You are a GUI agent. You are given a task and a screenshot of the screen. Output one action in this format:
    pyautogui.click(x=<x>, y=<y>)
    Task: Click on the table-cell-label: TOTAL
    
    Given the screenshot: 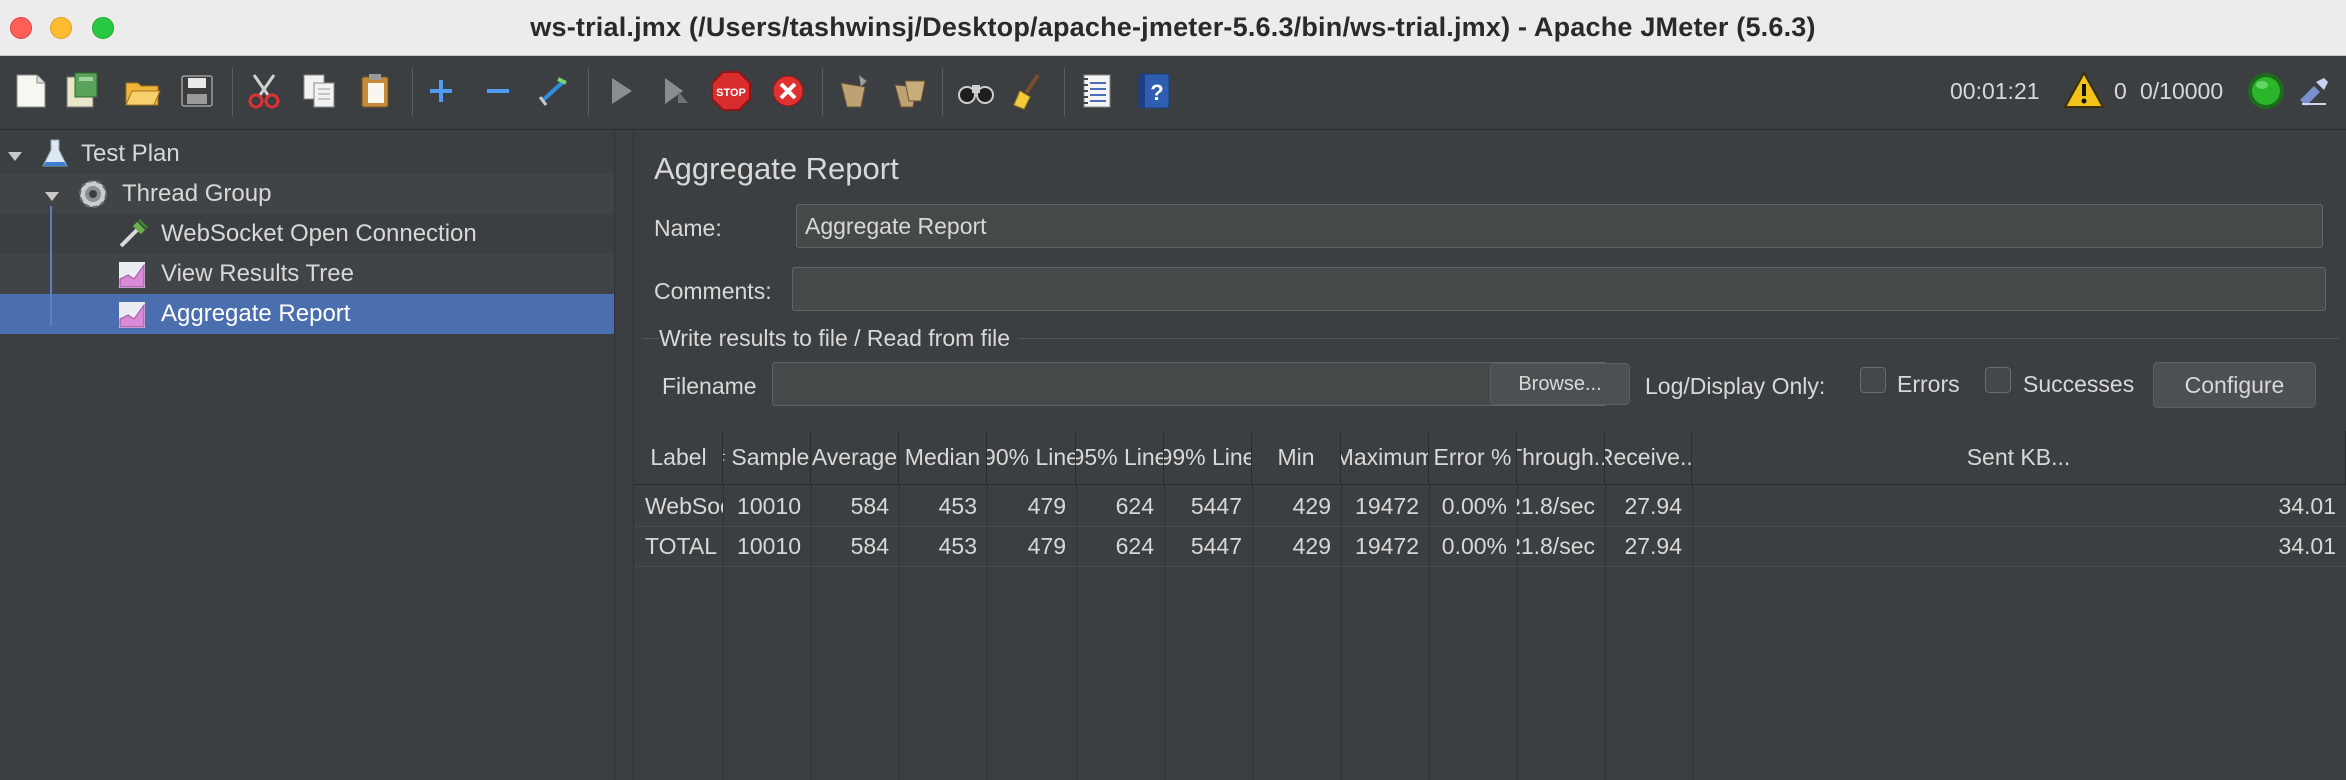 What is the action you would take?
    pyautogui.click(x=679, y=546)
    